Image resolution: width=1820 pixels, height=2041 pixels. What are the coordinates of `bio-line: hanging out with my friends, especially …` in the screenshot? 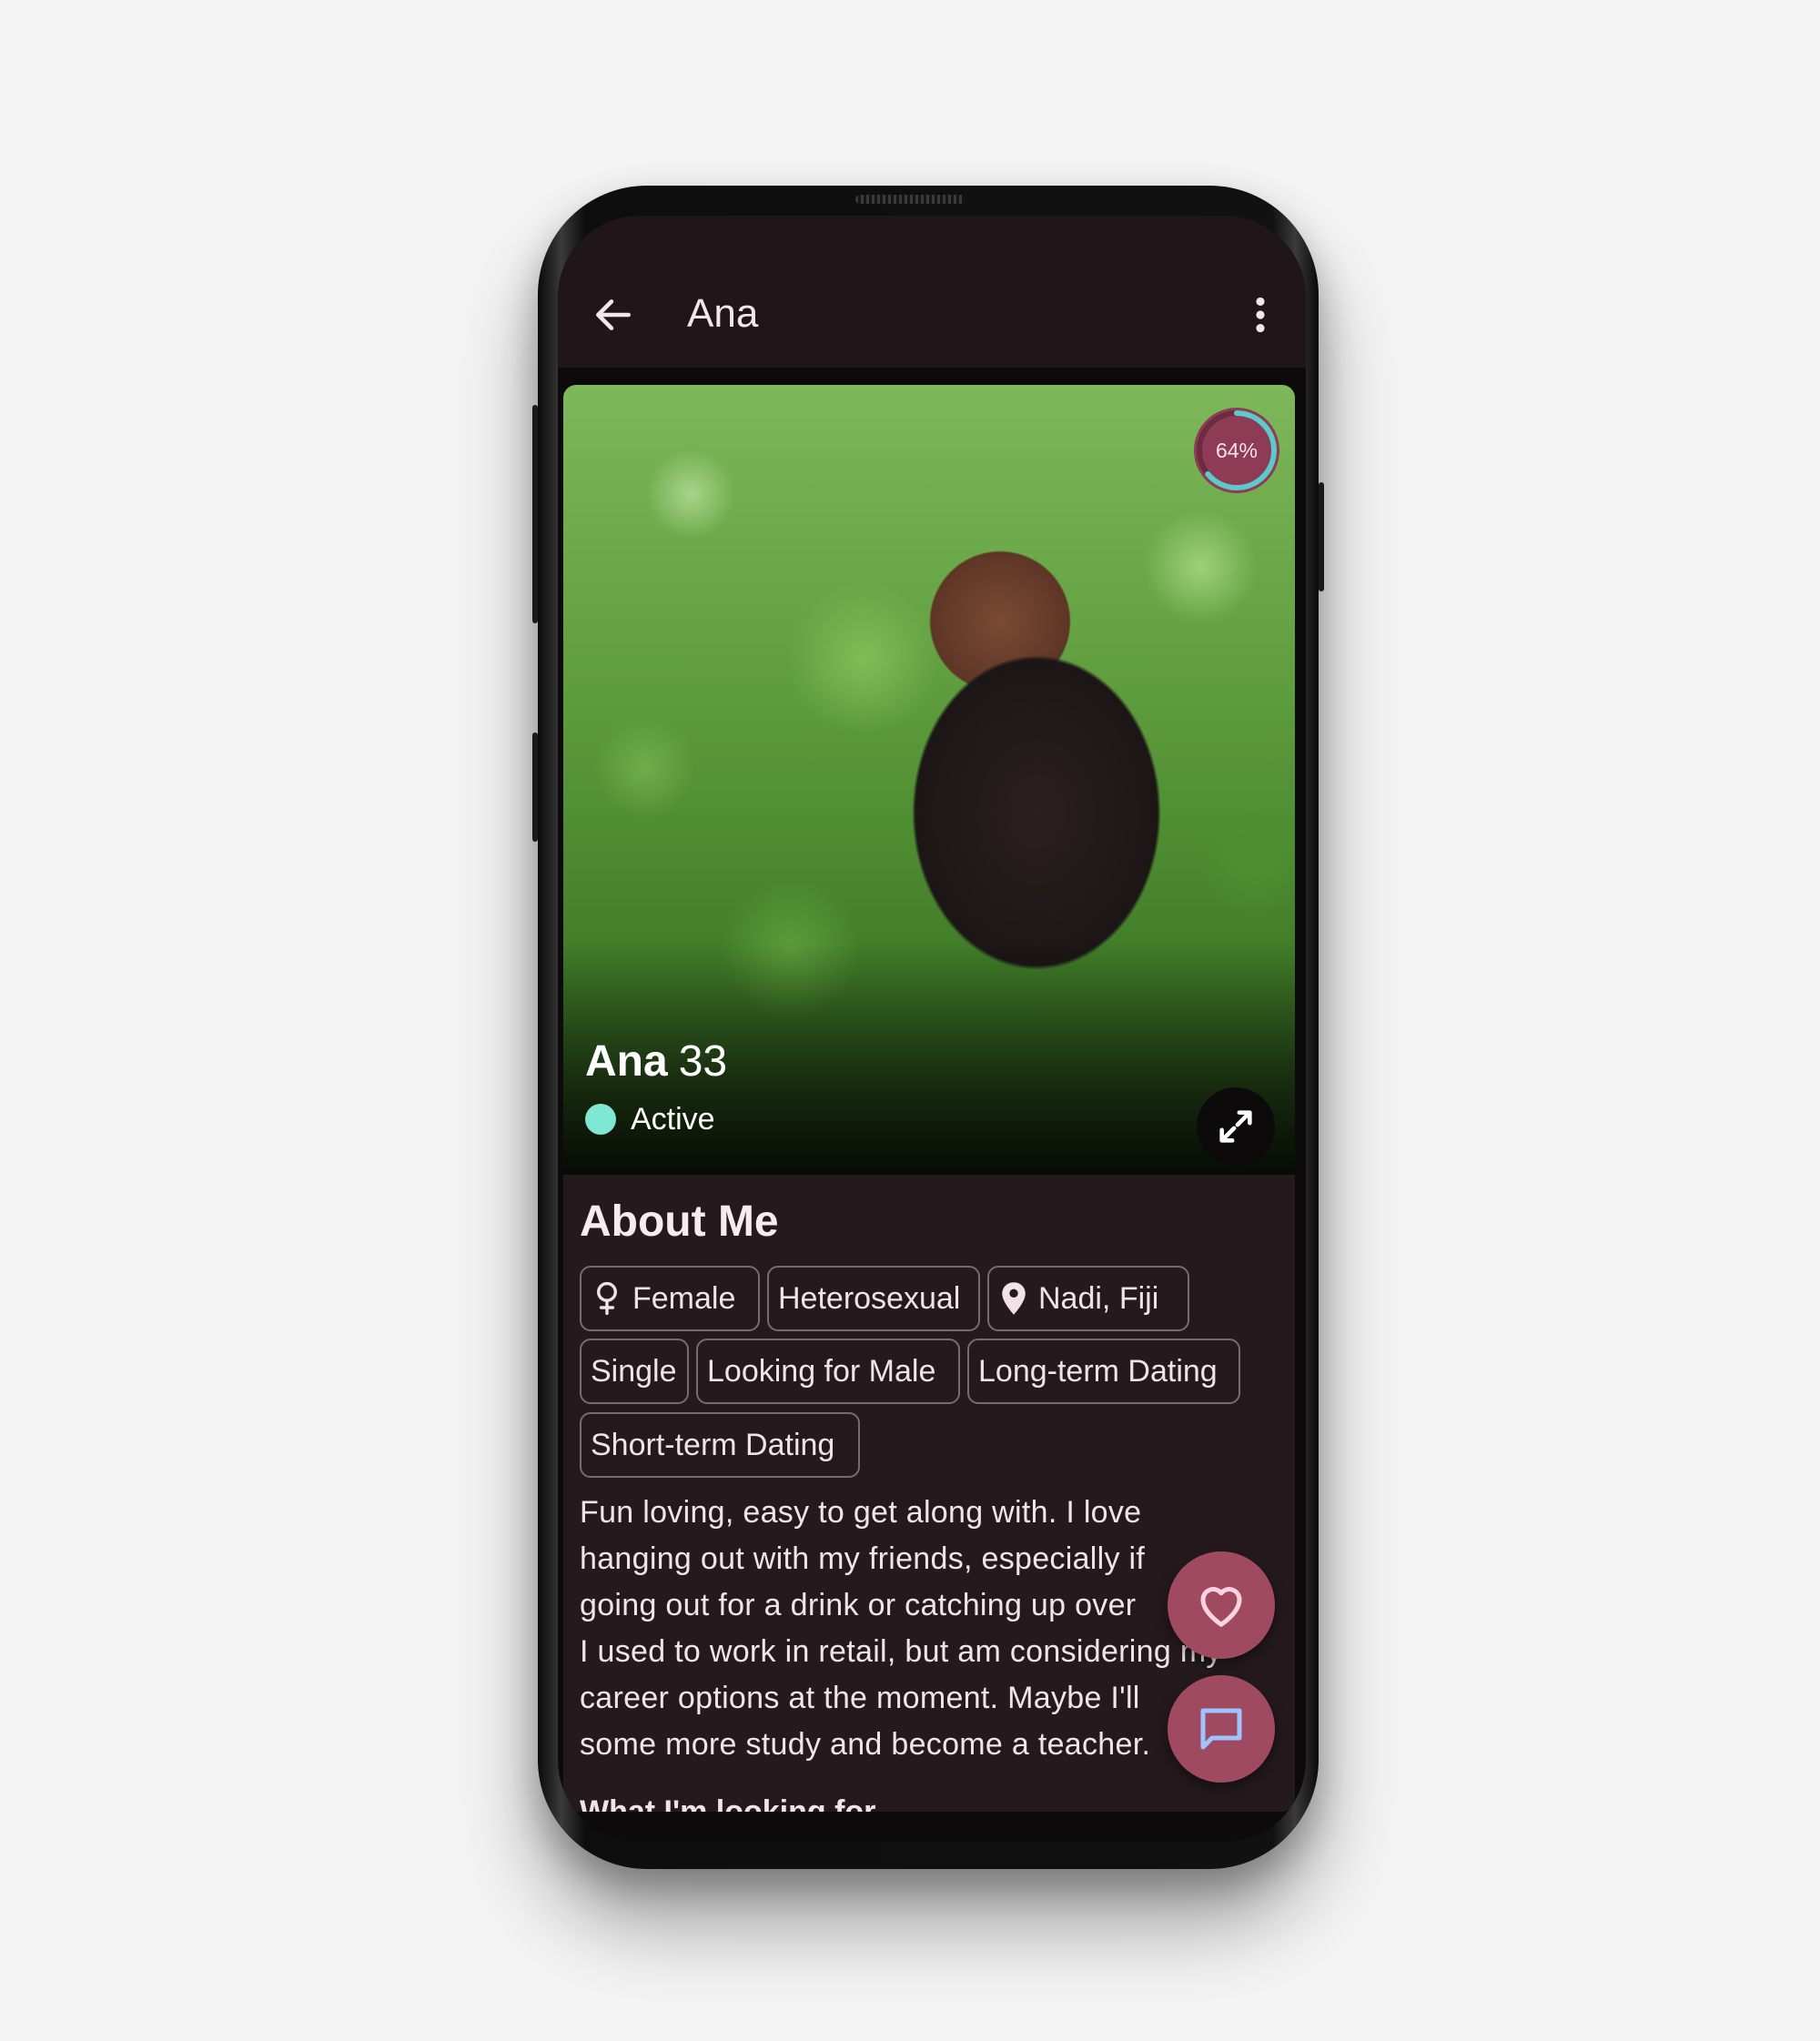 It's located at (863, 1558).